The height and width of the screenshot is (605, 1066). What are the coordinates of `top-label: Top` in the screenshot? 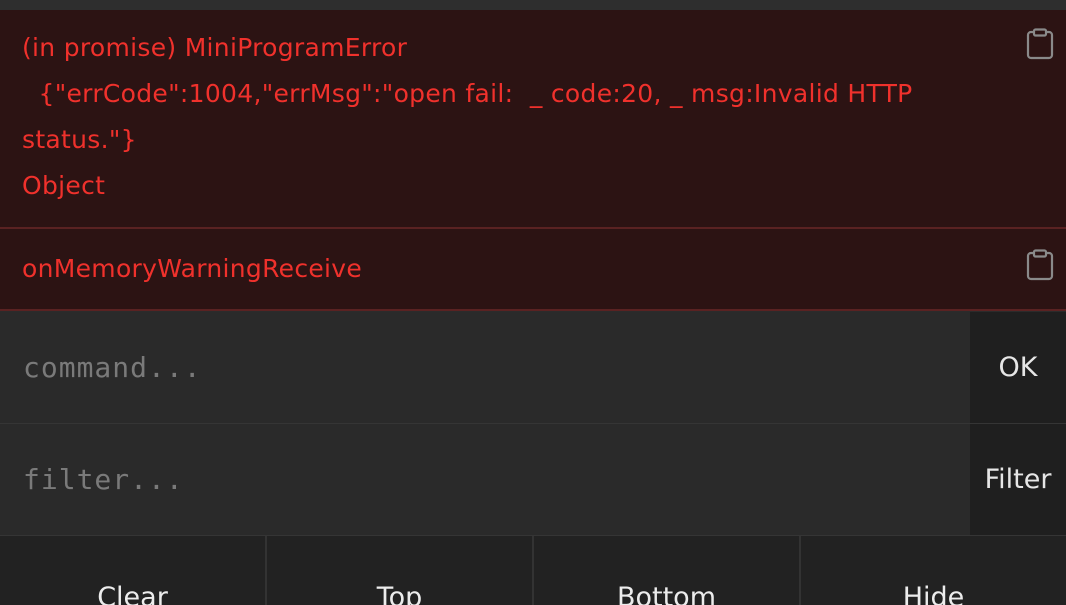 It's located at (399, 593).